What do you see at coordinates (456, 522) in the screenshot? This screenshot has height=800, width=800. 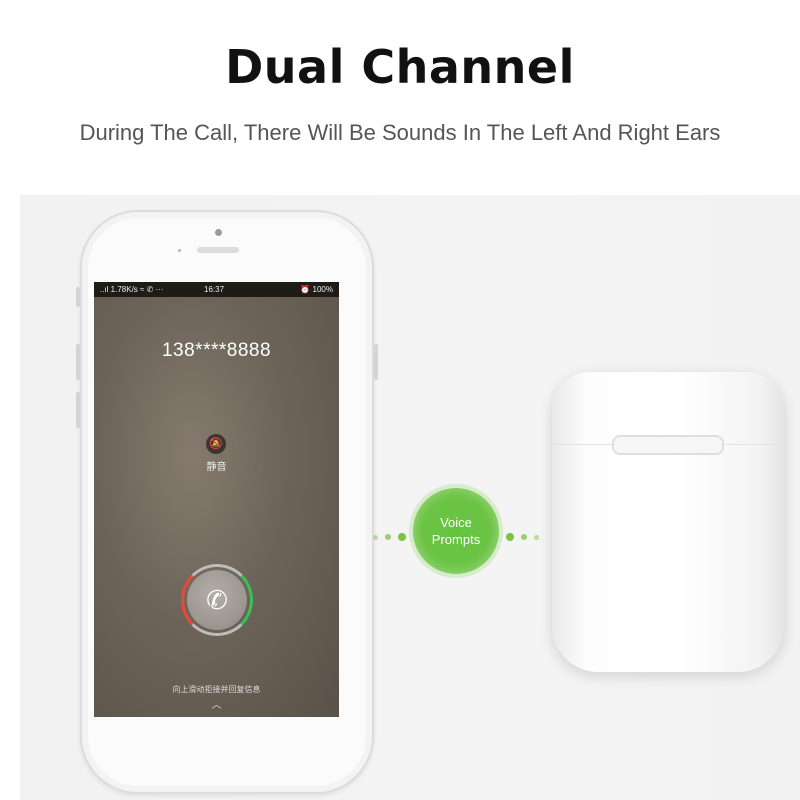 I see `voice-label-line1: Voice` at bounding box center [456, 522].